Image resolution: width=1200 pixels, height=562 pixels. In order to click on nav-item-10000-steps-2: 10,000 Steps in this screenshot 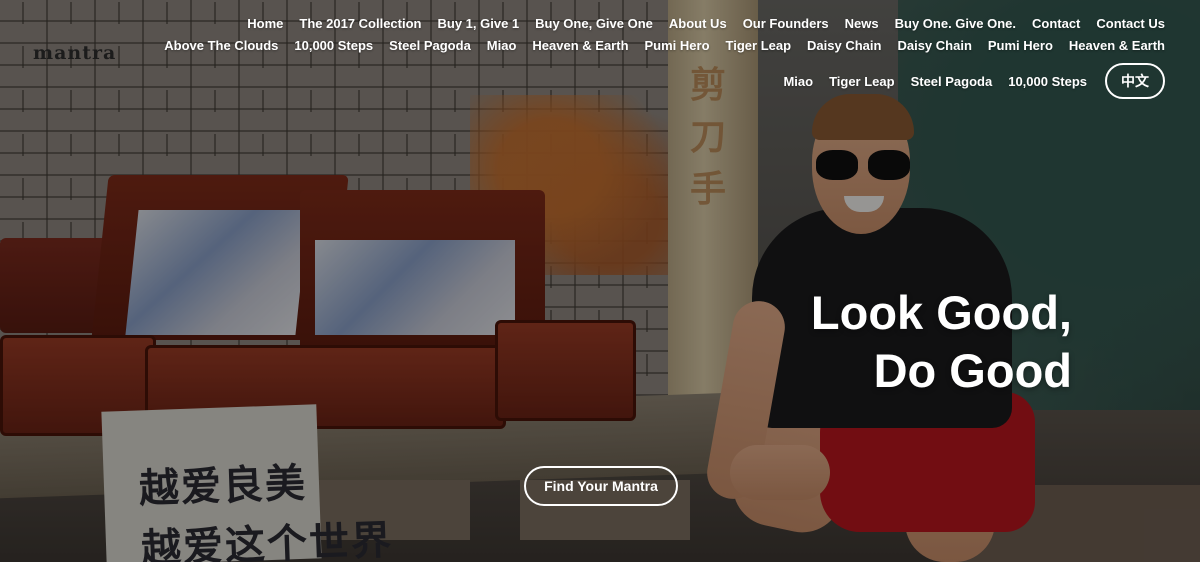, I will do `click(1047, 81)`.